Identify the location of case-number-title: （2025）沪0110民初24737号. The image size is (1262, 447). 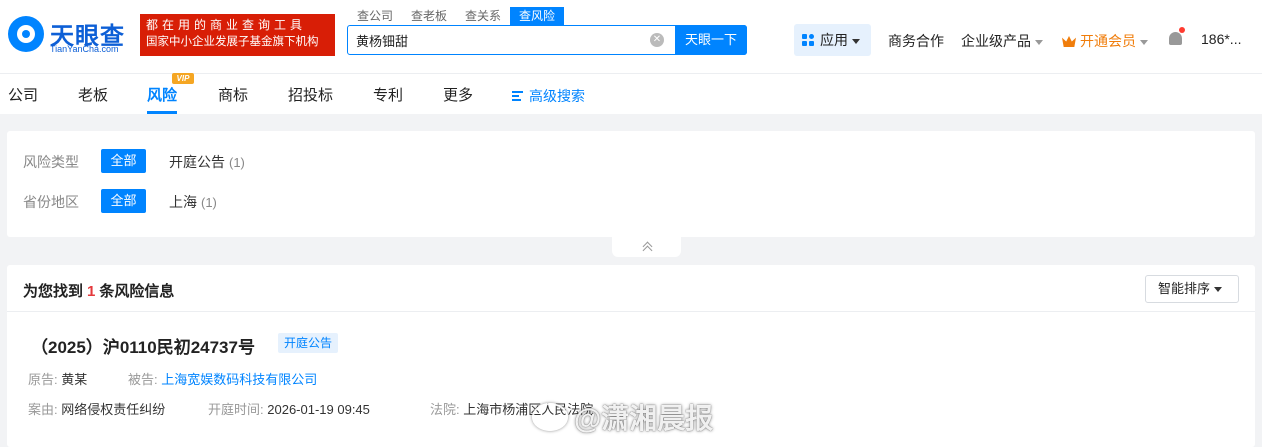
(143, 345).